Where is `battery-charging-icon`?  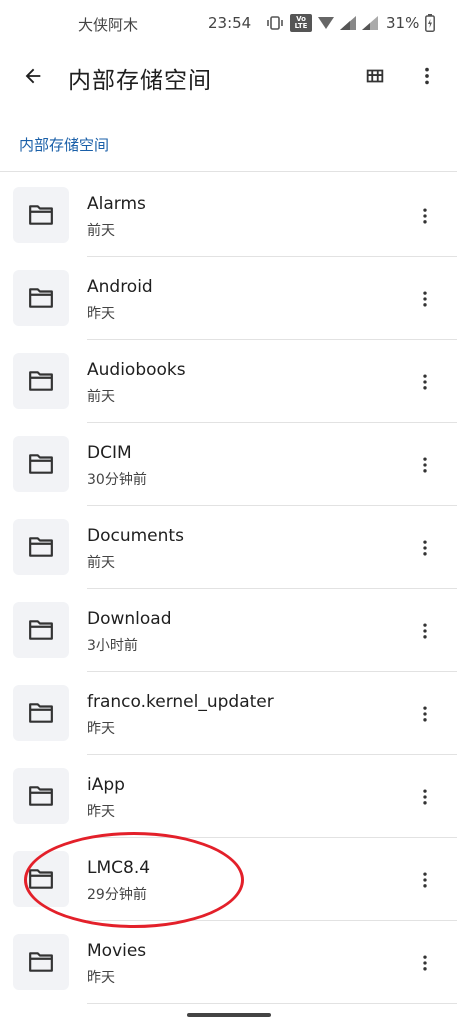 battery-charging-icon is located at coordinates (430, 23).